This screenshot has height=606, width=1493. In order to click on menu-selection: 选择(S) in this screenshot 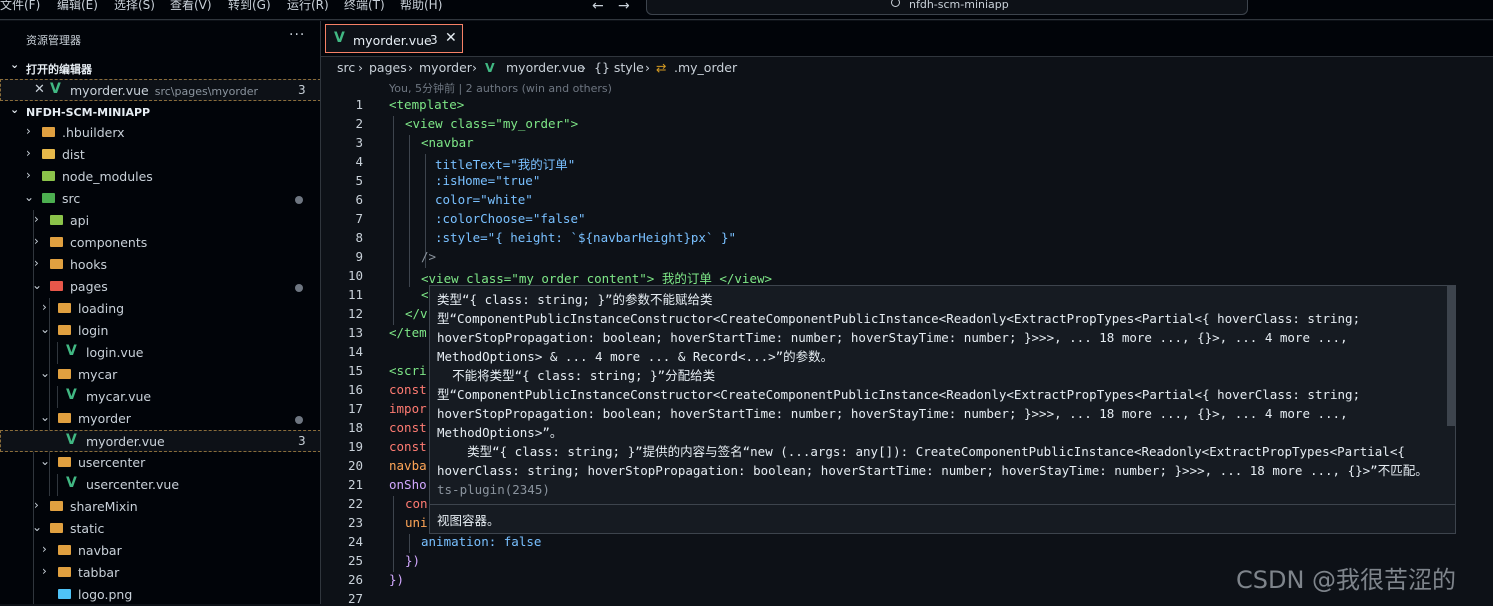, I will do `click(134, 6)`.